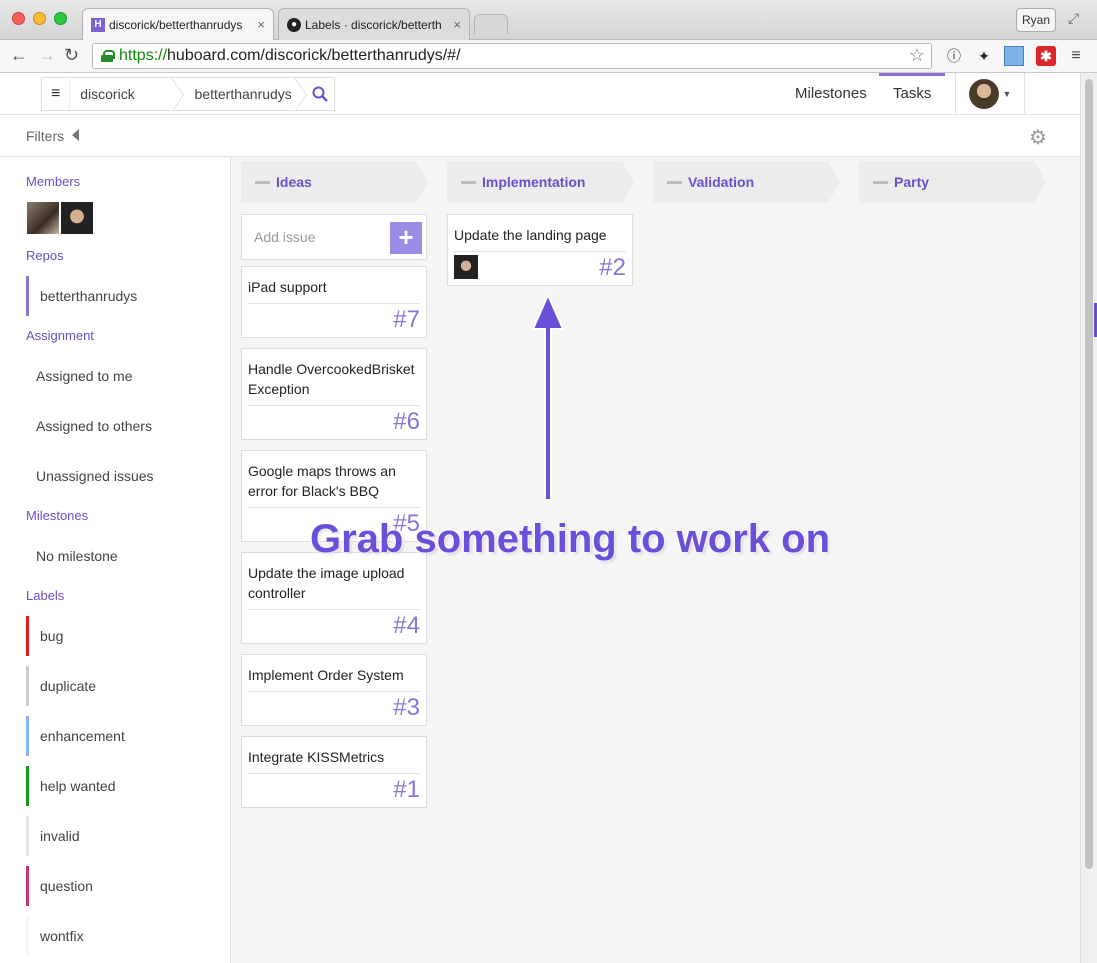  What do you see at coordinates (334, 772) in the screenshot?
I see `issue-card: Integrate KISSMetrics #1` at bounding box center [334, 772].